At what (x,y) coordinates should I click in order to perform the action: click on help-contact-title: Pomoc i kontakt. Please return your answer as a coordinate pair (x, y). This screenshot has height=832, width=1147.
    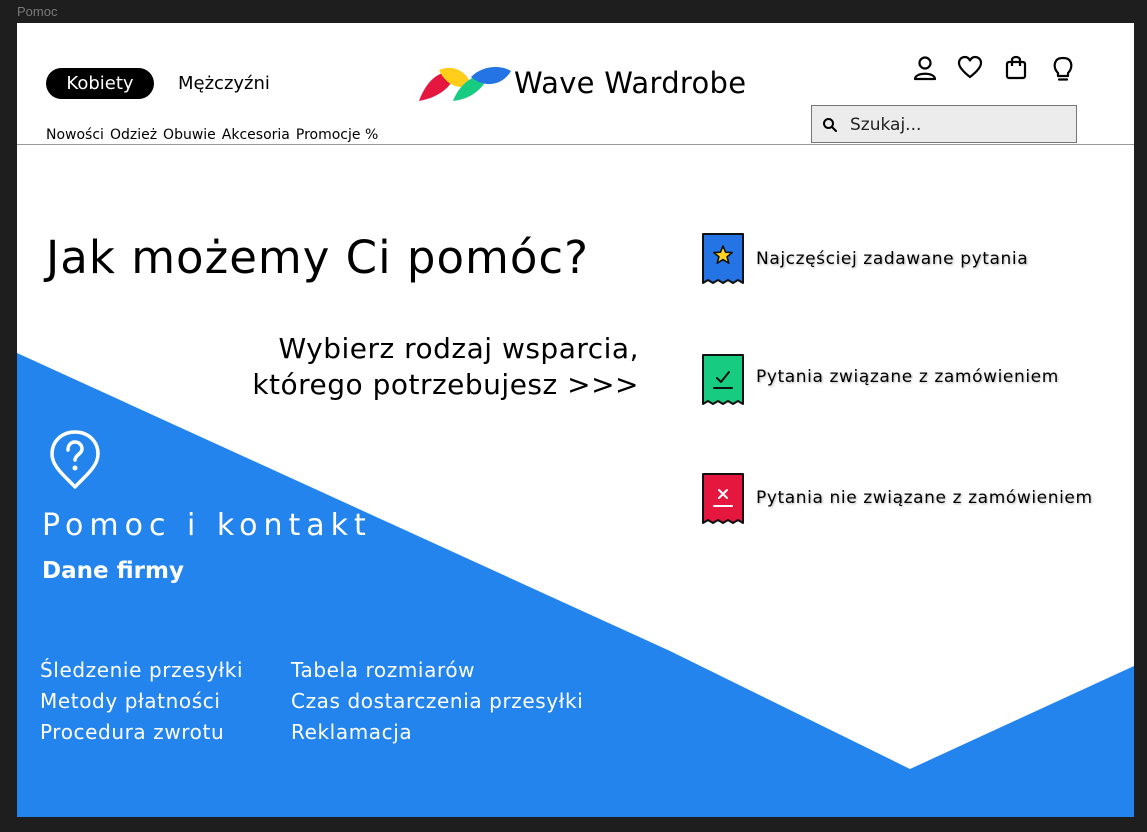
    Looking at the image, I should click on (207, 525).